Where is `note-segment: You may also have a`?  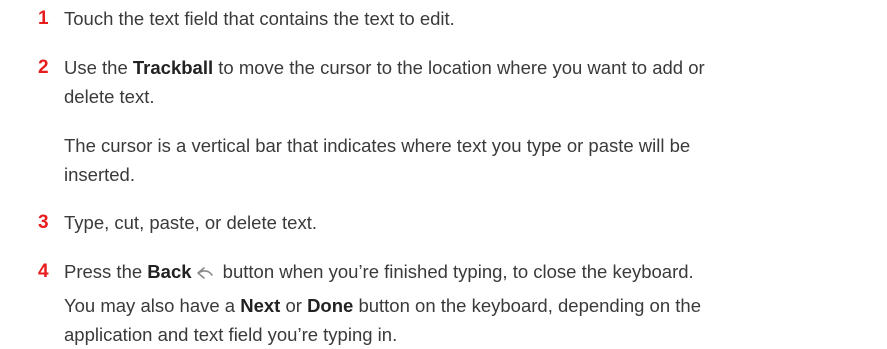
note-segment: You may also have a is located at coordinates (152, 305).